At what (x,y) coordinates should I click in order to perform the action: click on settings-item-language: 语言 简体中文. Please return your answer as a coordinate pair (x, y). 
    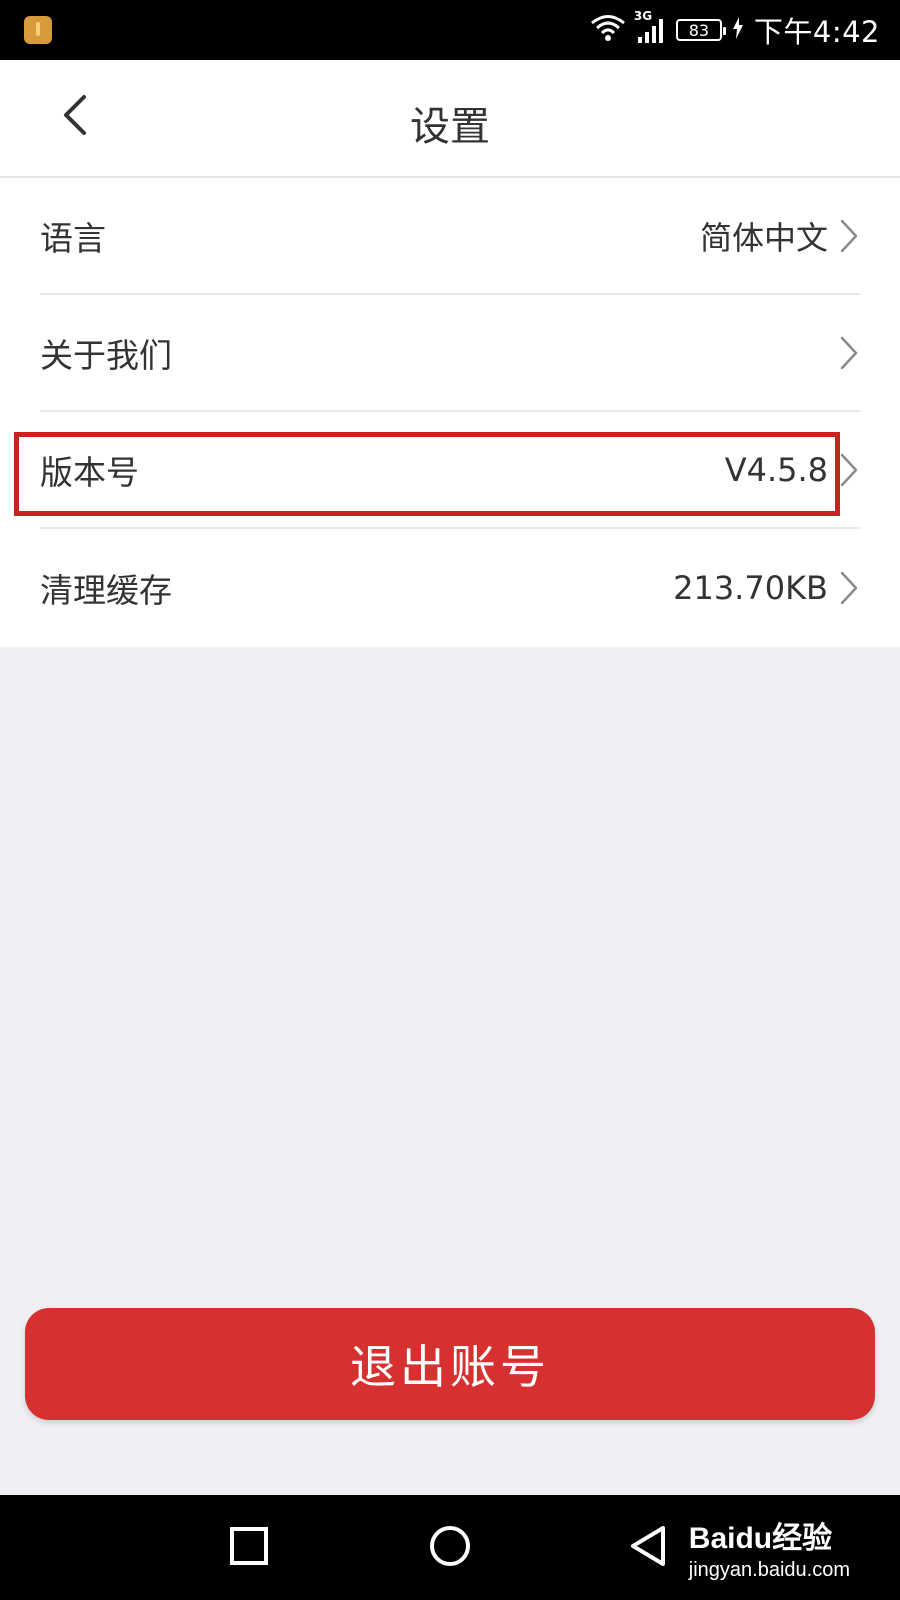
    Looking at the image, I should click on (450, 236).